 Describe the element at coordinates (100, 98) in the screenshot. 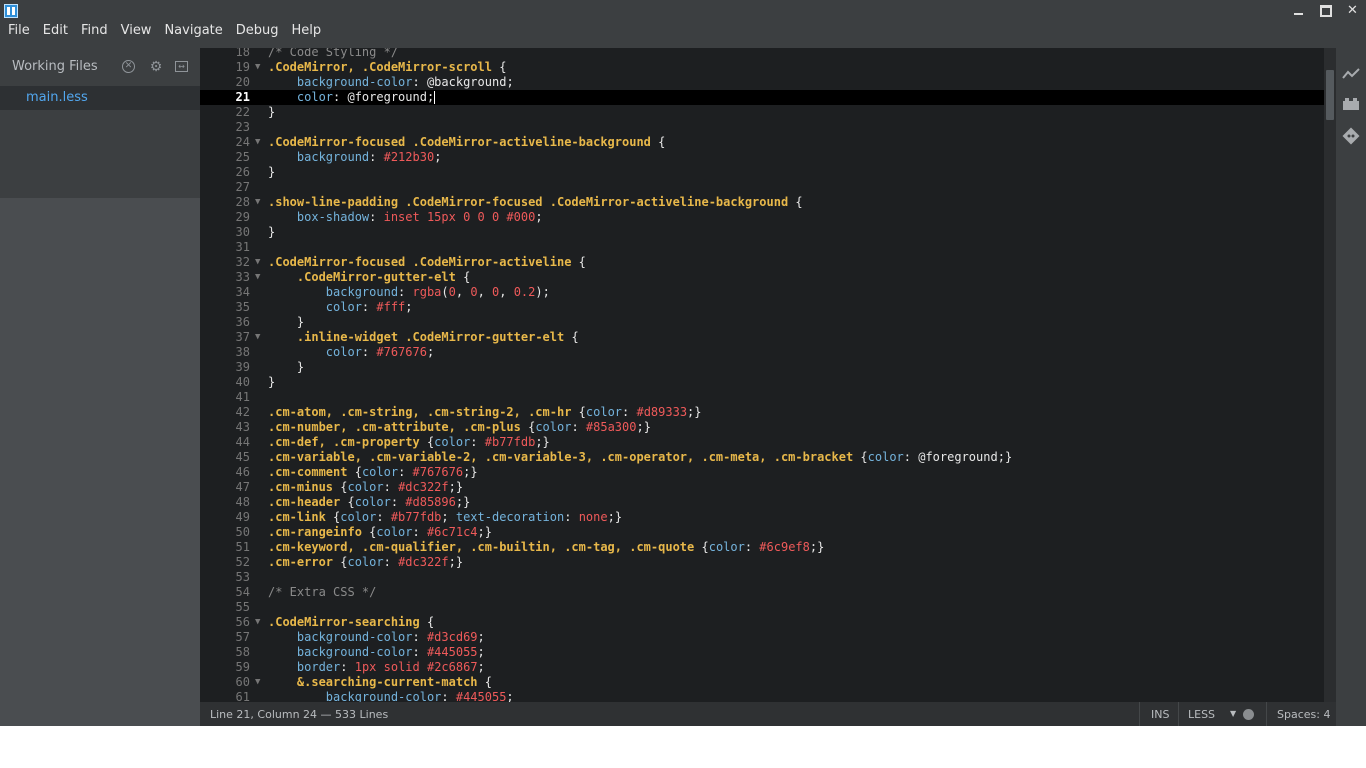

I see `working-file-item: main.less` at that location.